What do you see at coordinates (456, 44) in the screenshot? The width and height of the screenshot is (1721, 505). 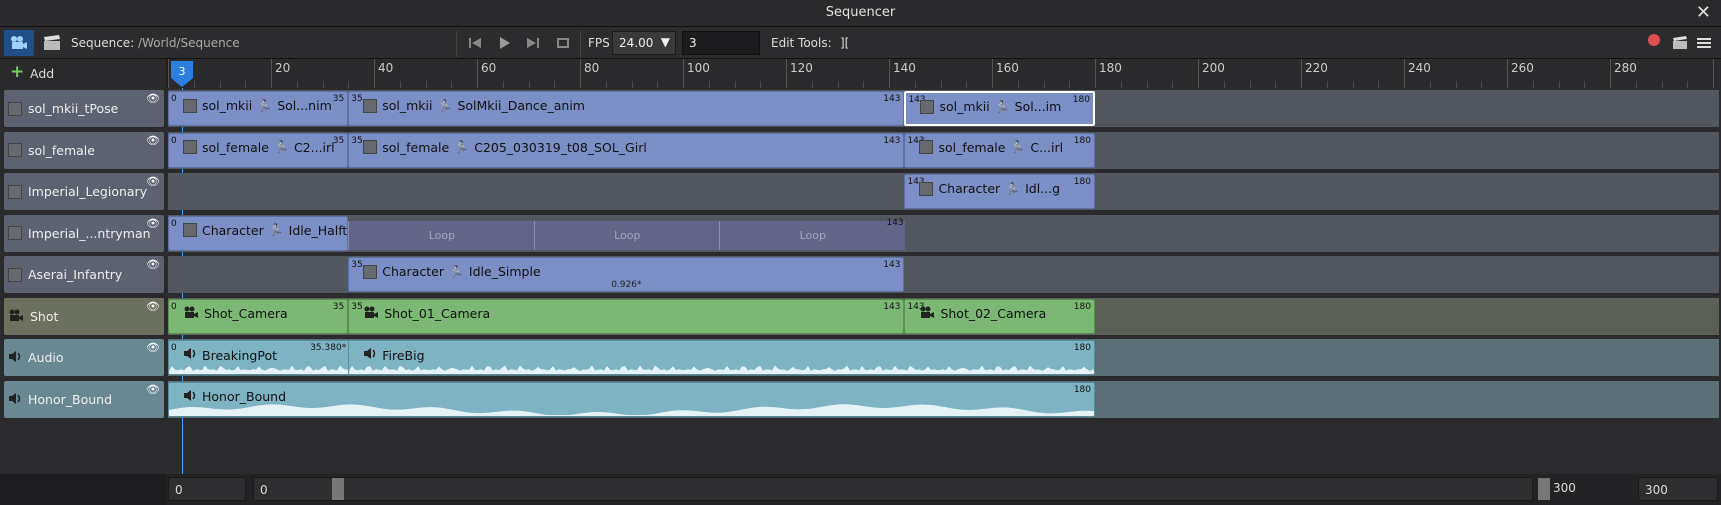 I see `toolbar-divider` at bounding box center [456, 44].